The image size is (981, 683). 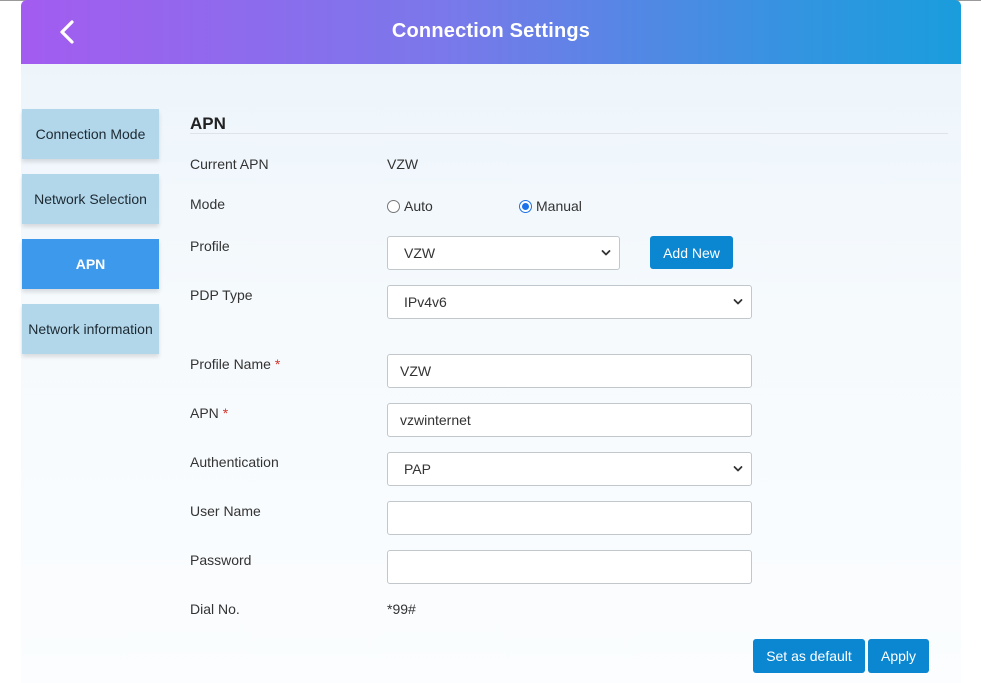 I want to click on apn-label-text: APN, so click(x=204, y=413).